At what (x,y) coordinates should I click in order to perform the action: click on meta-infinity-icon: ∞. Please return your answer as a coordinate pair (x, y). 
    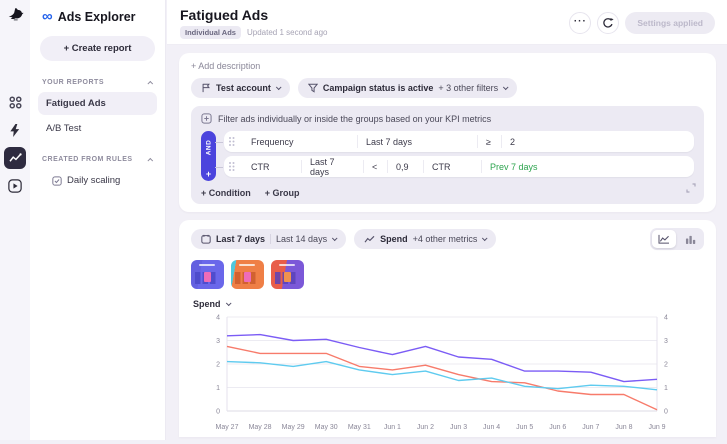
    Looking at the image, I should click on (47, 16).